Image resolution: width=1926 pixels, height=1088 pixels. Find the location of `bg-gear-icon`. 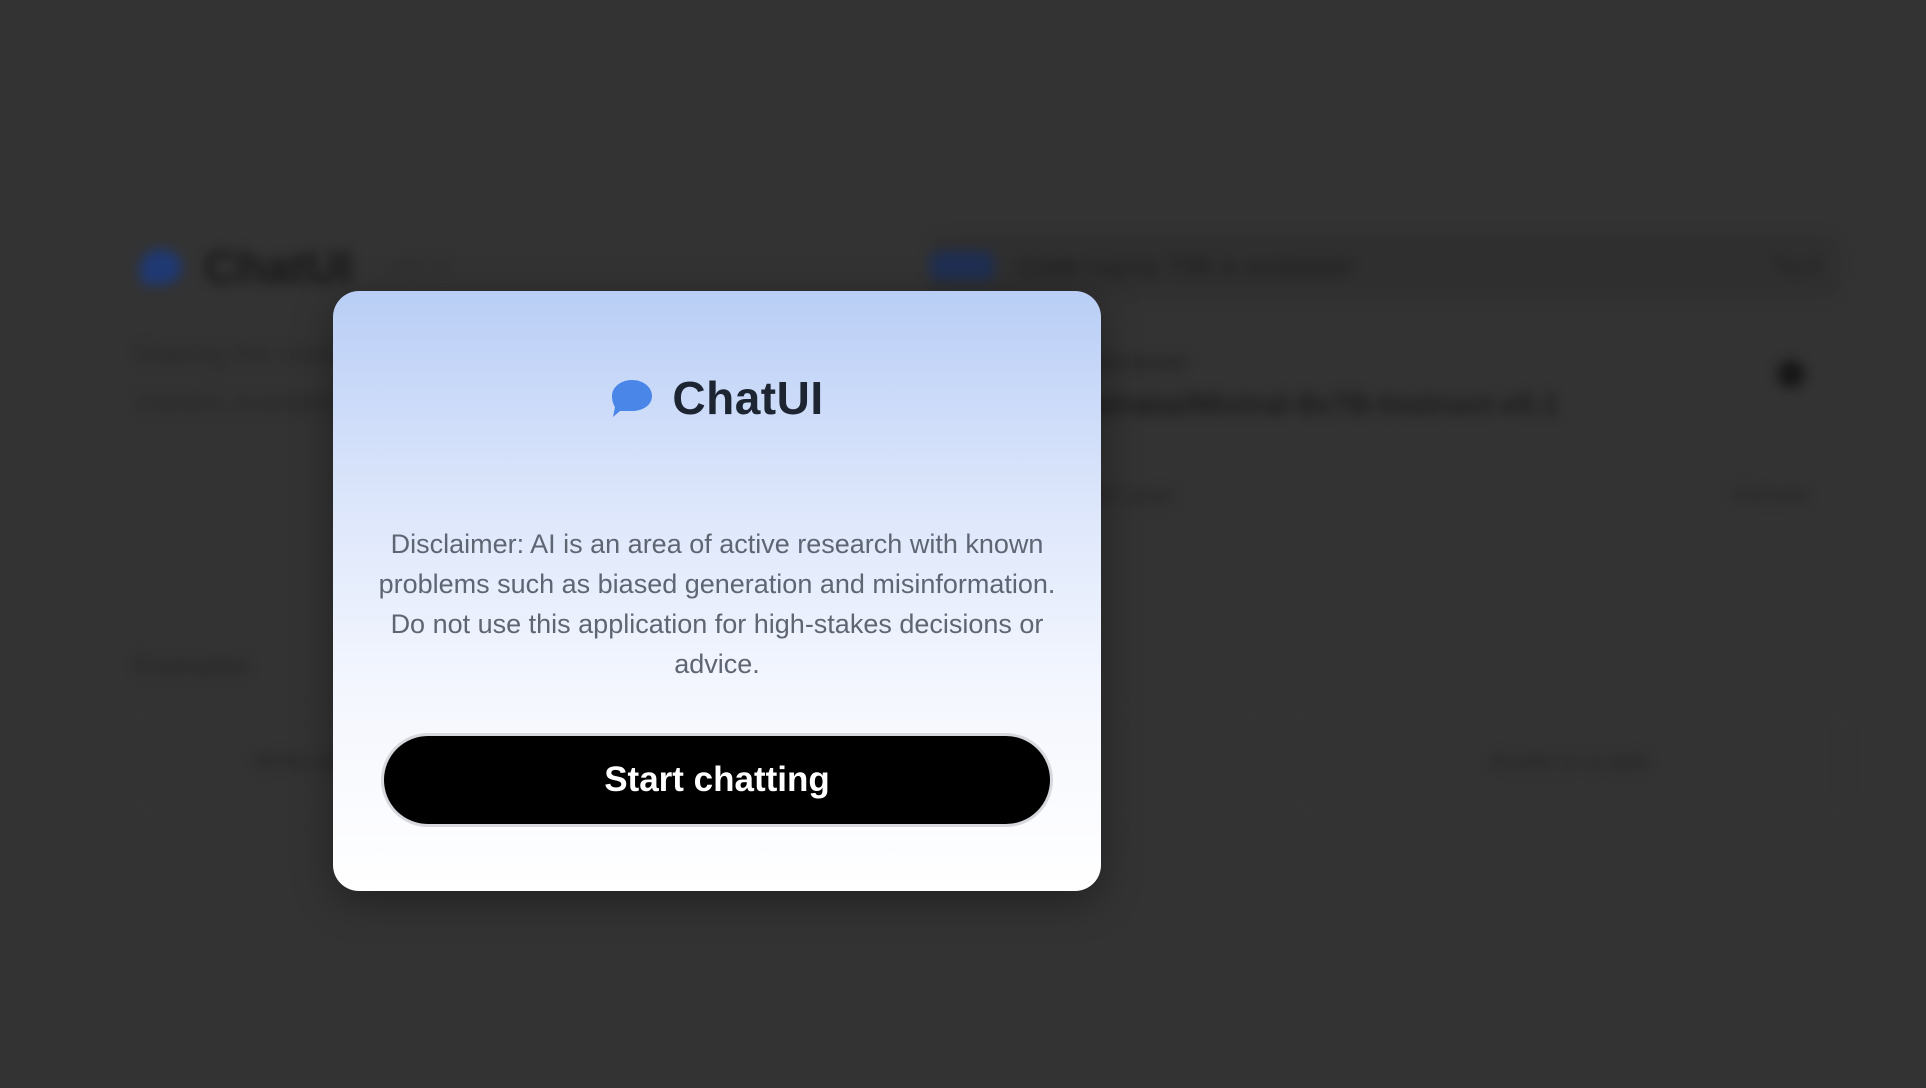

bg-gear-icon is located at coordinates (1791, 374).